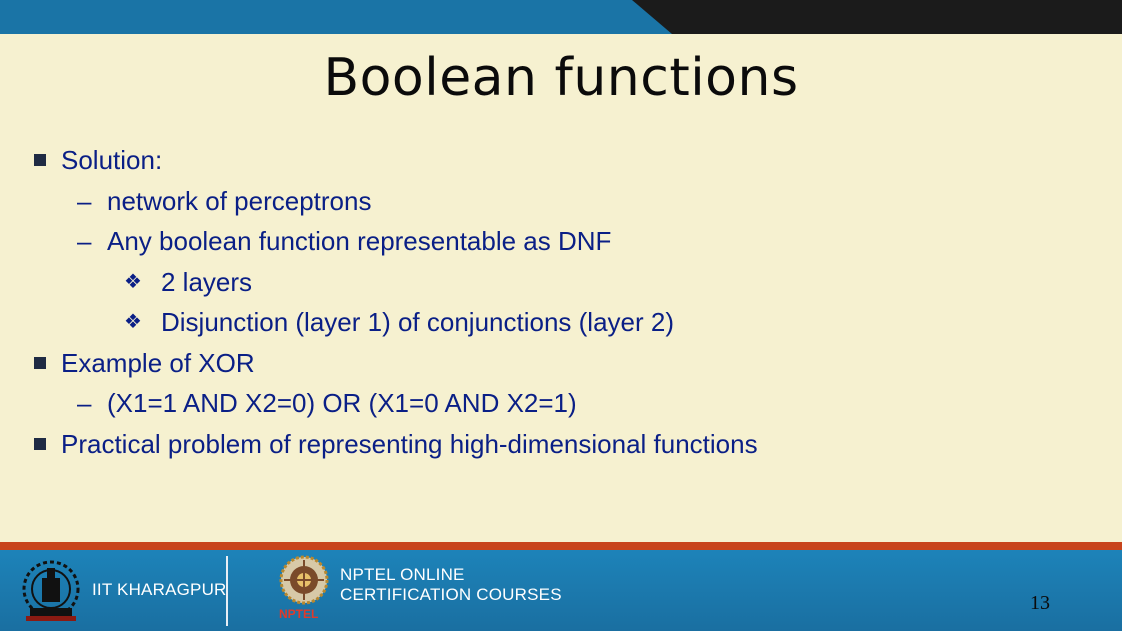  Describe the element at coordinates (561, 546) in the screenshot. I see `footer-stripe` at that location.